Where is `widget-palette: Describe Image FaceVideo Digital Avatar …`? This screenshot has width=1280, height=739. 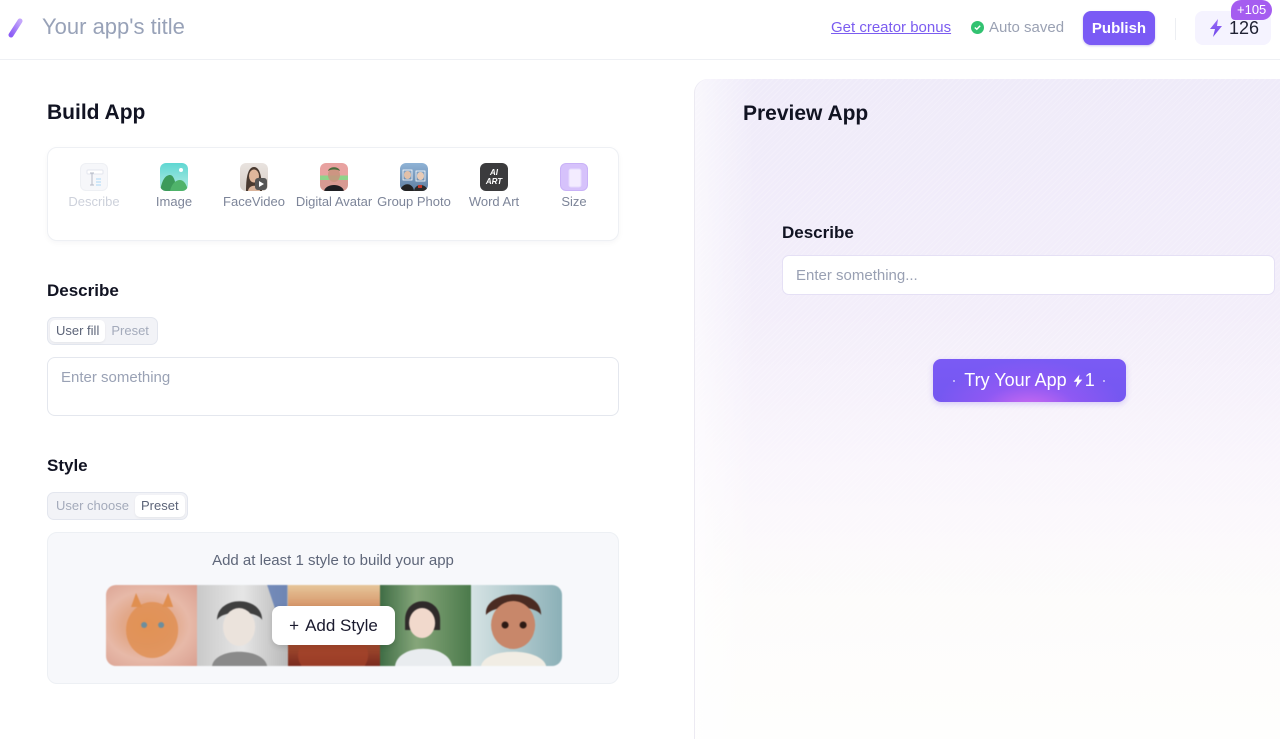 widget-palette: Describe Image FaceVideo Digital Avatar … is located at coordinates (333, 194).